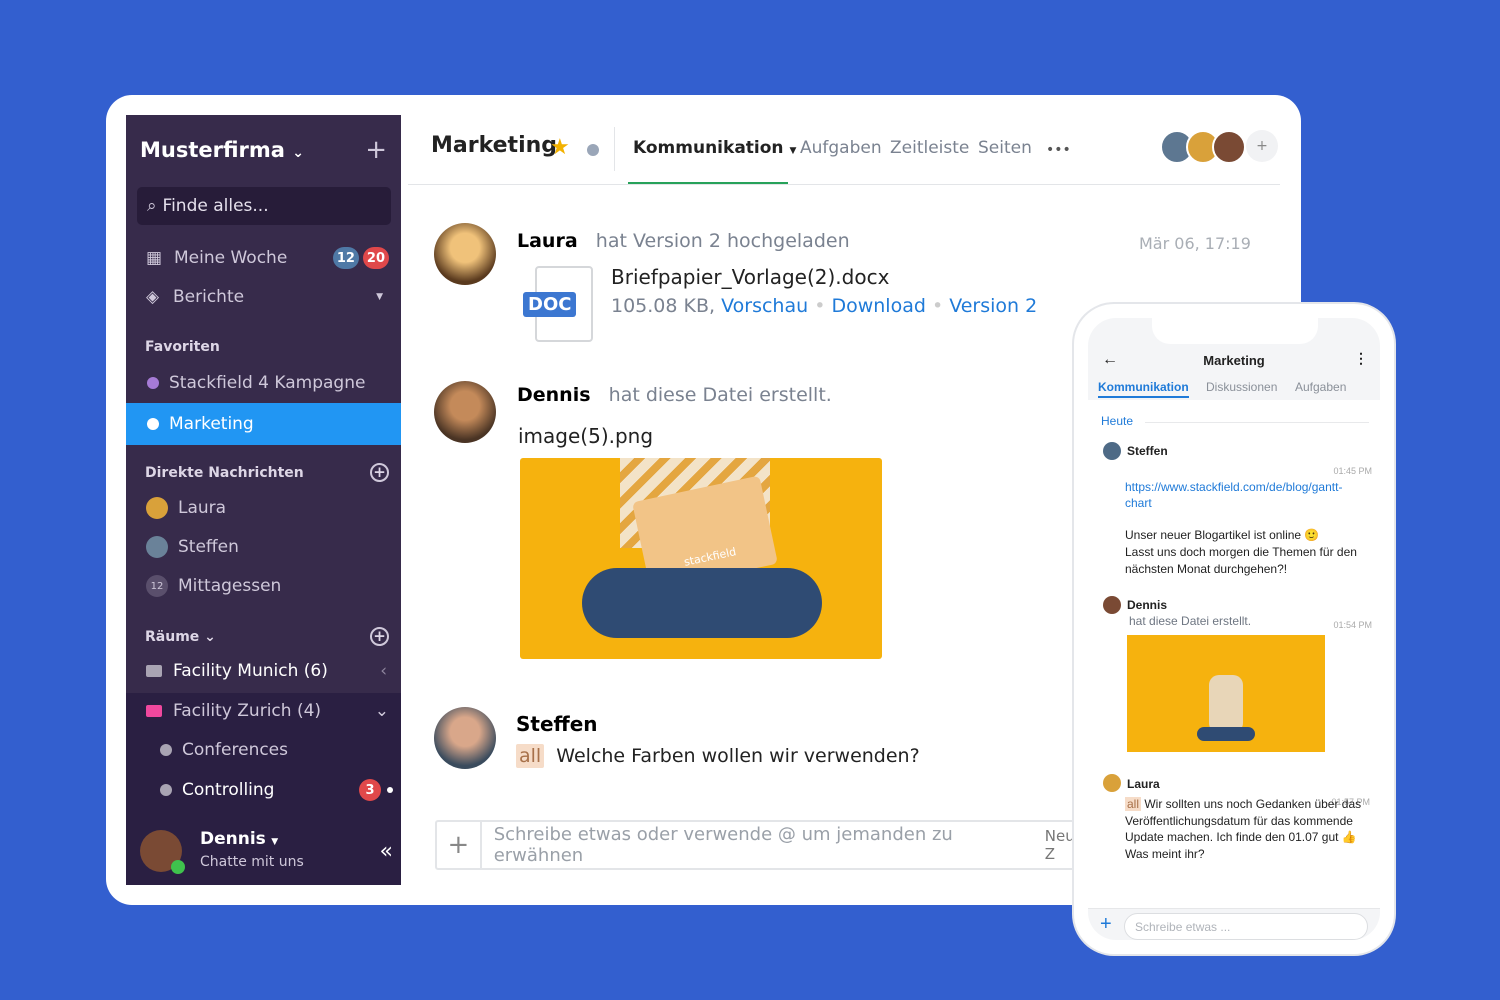 The image size is (1500, 1000). I want to click on add-attachment-button: +, so click(459, 845).